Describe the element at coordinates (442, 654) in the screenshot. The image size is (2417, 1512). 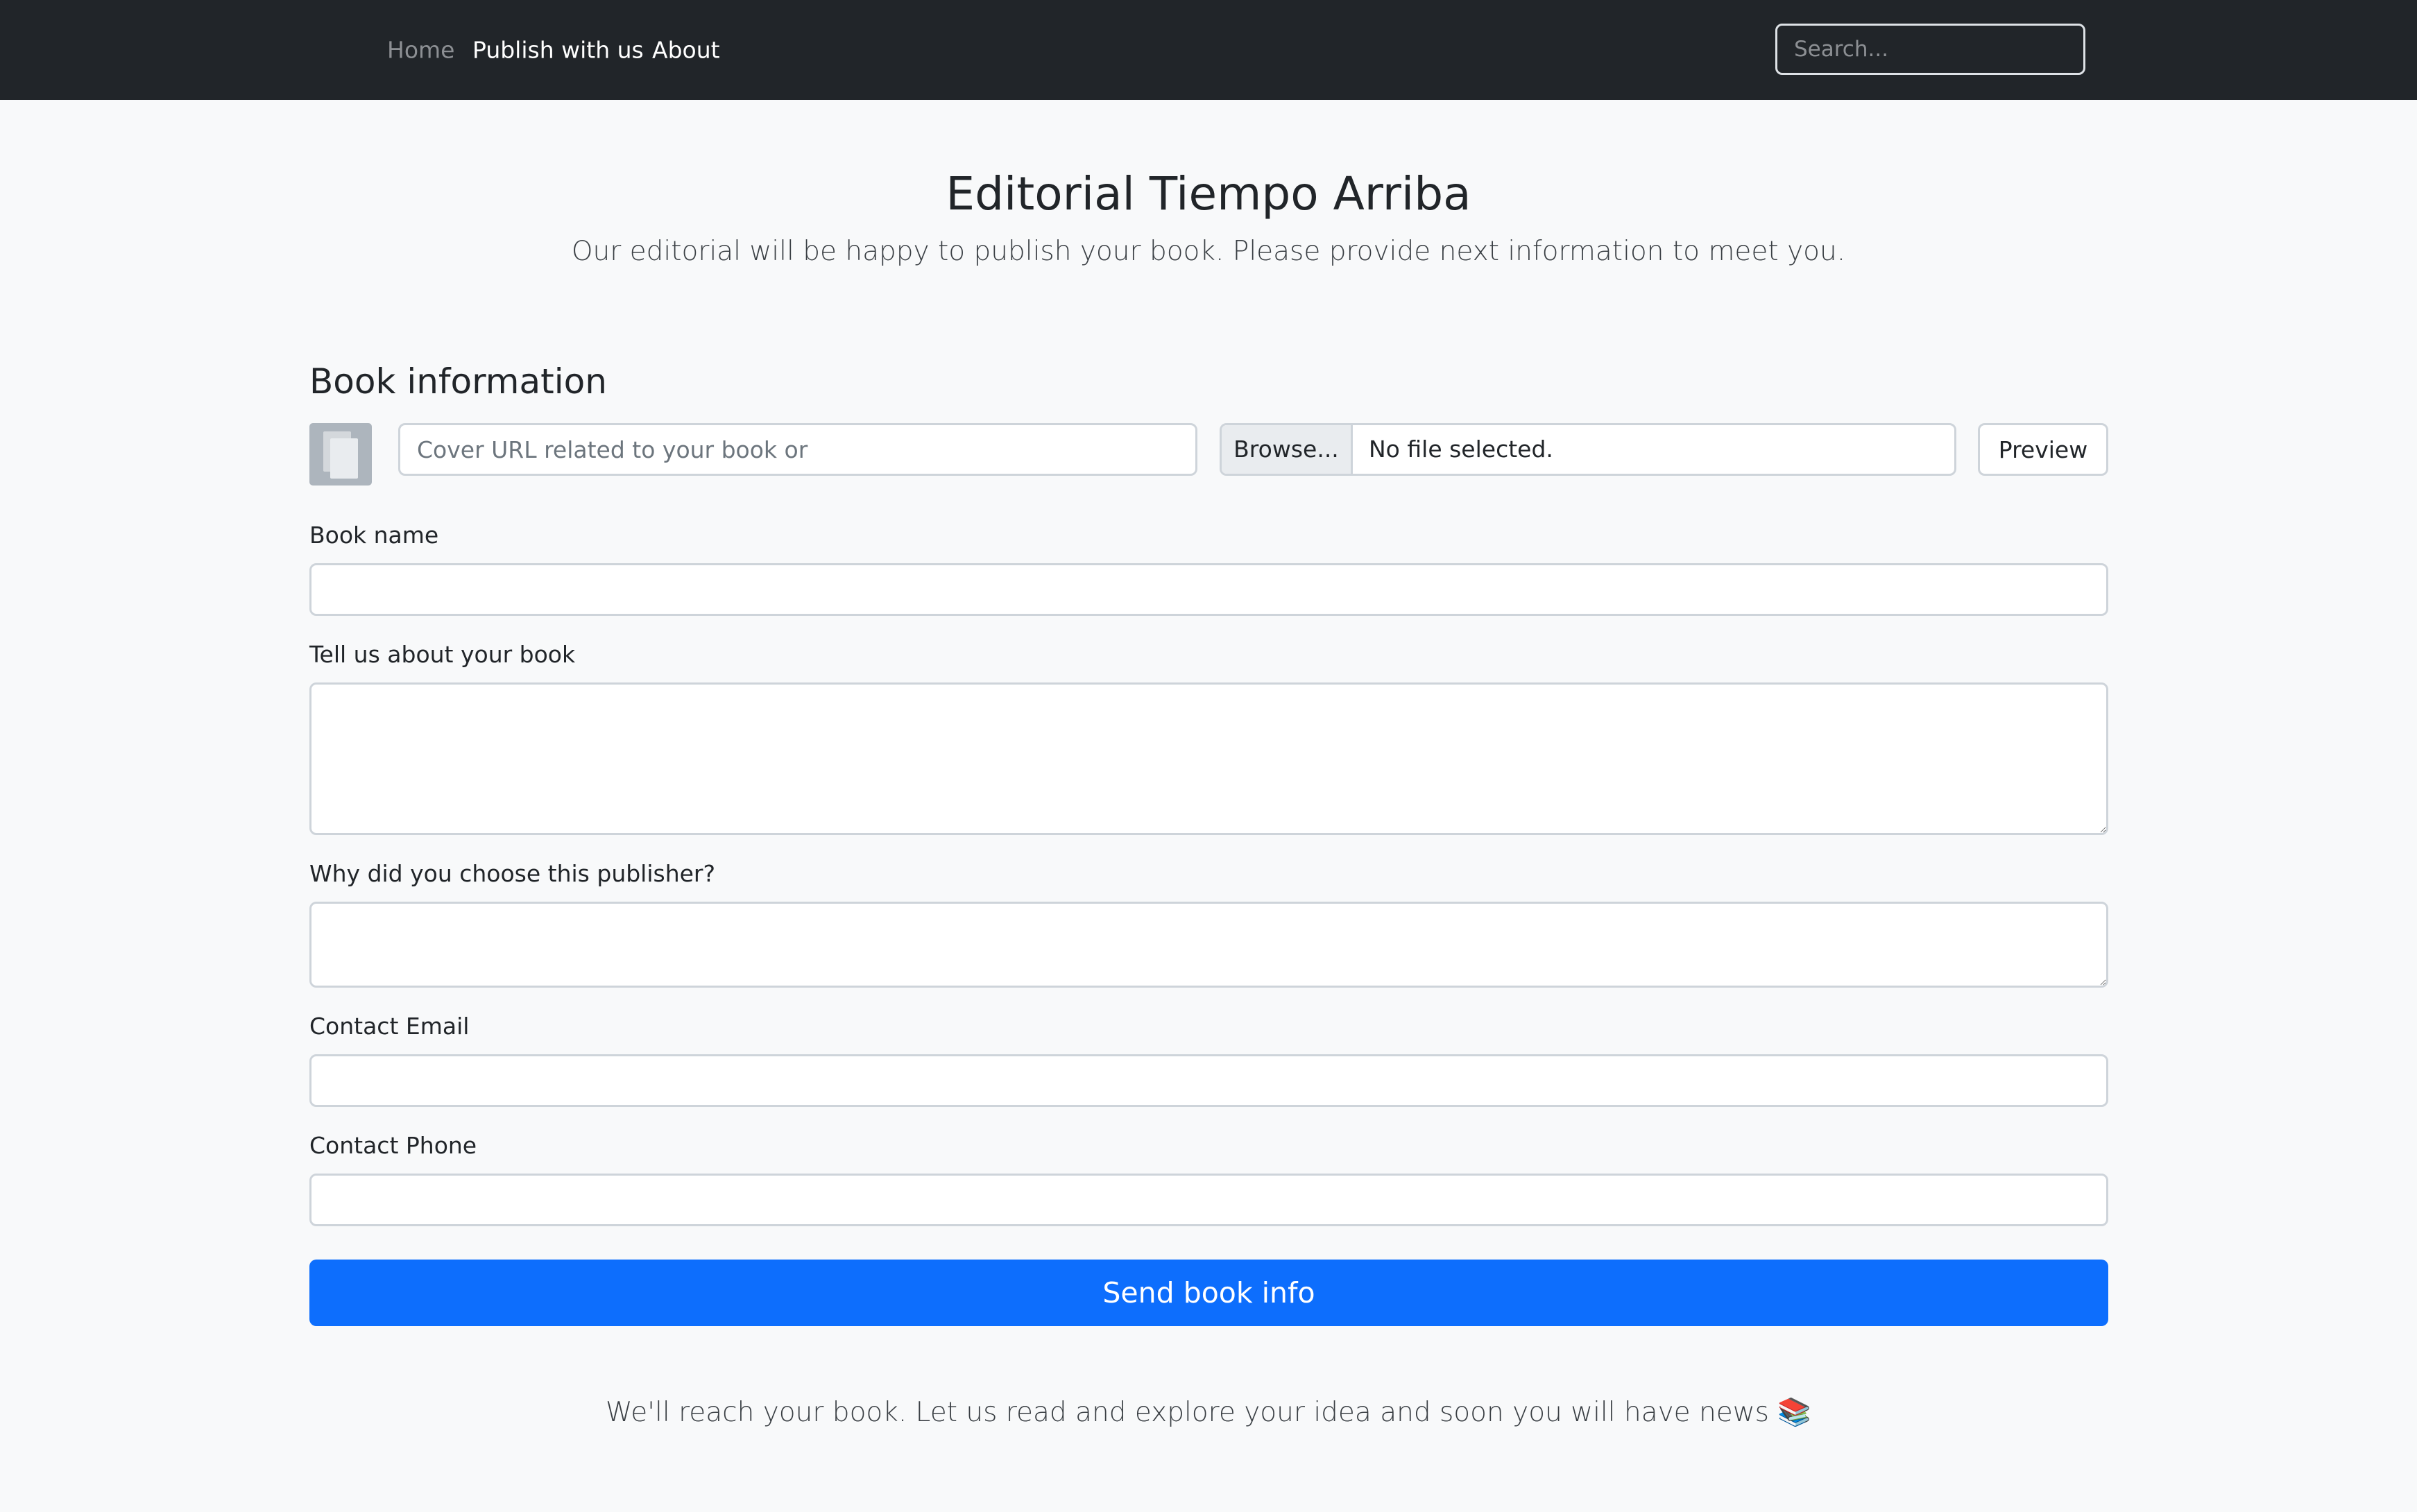
I see `about-book-label: Tell us about your book` at that location.